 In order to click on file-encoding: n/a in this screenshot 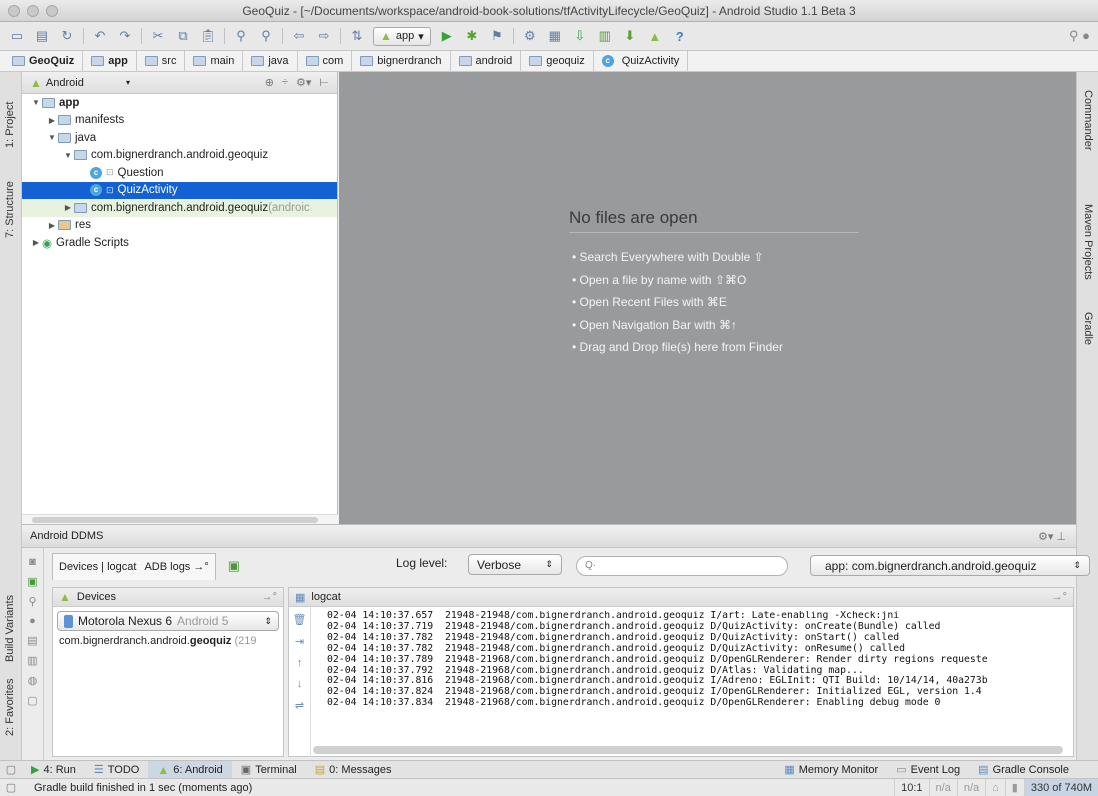, I will do `click(970, 787)`.